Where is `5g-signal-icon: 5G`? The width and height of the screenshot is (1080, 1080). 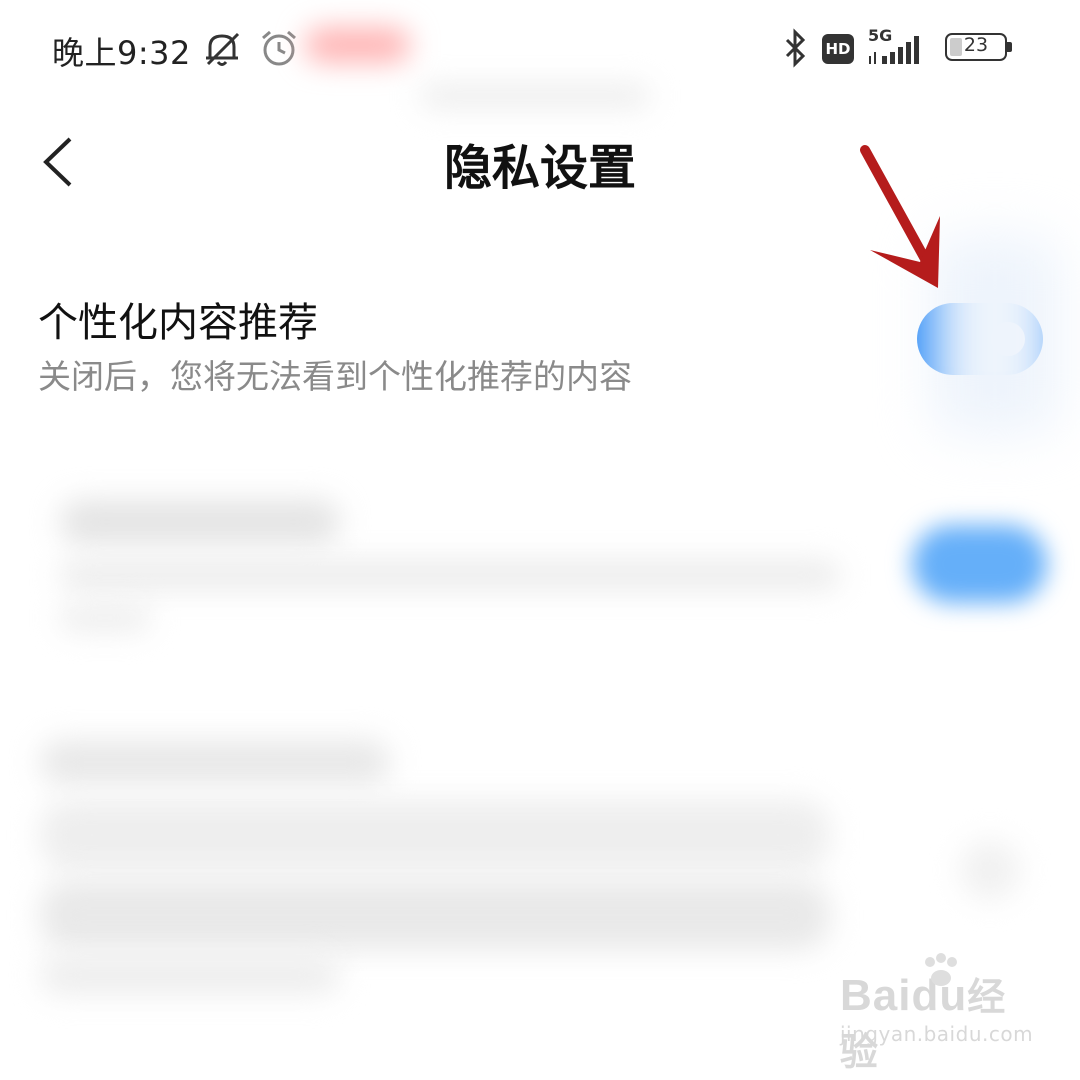 5g-signal-icon: 5G is located at coordinates (901, 48).